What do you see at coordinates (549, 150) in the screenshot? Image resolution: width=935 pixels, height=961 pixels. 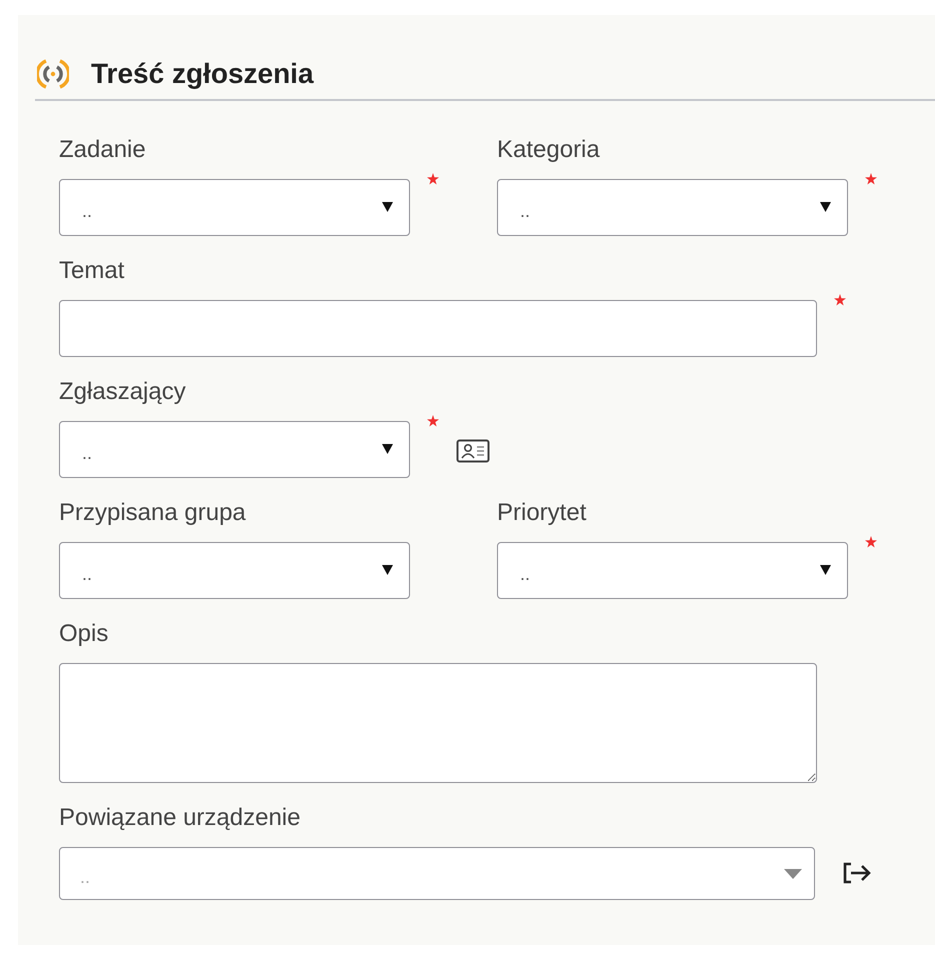 I see `field-label: Kategoria` at bounding box center [549, 150].